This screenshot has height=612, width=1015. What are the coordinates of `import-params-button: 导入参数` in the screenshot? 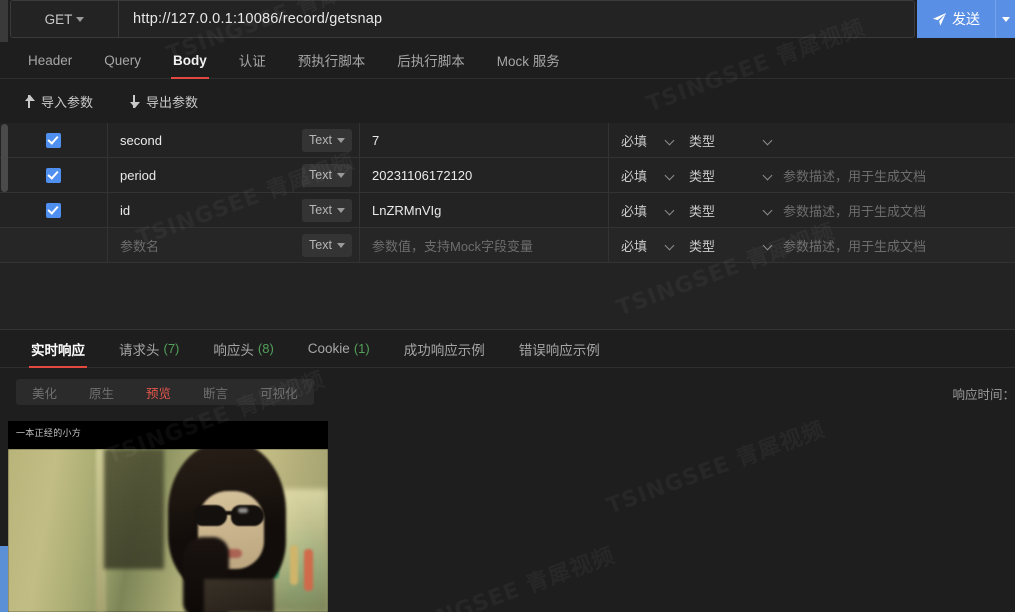 It's located at (58, 101).